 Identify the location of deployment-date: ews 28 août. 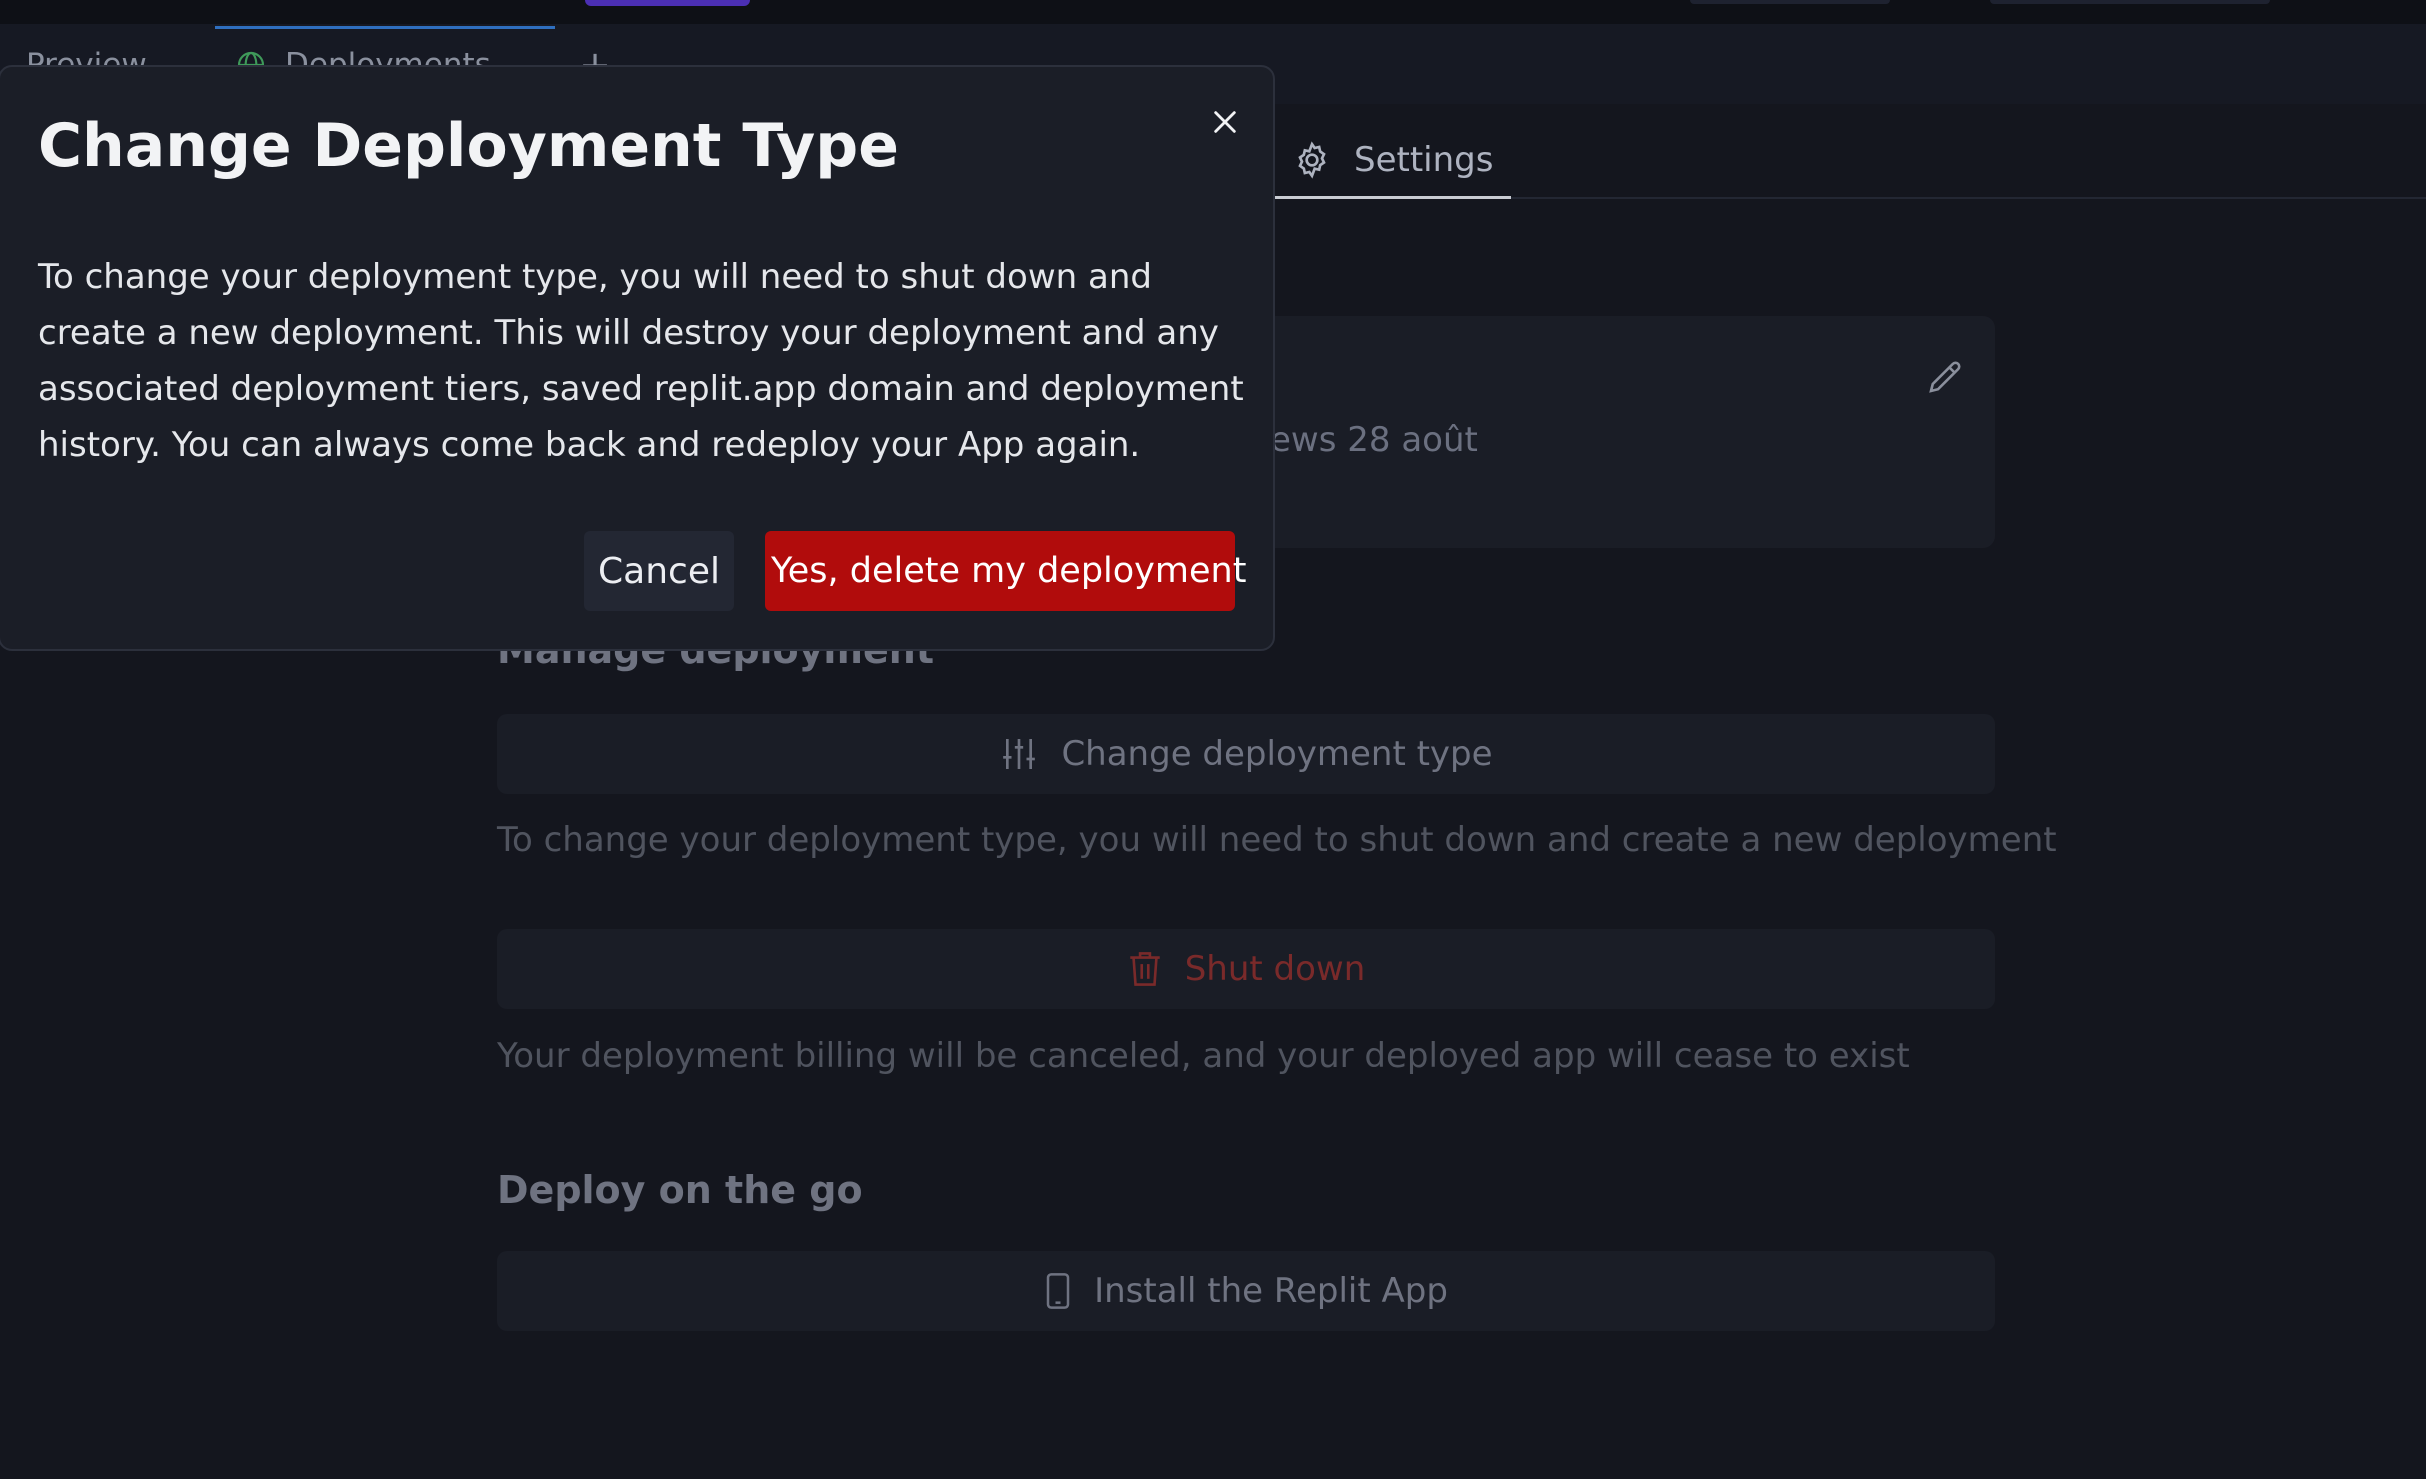
(1374, 440).